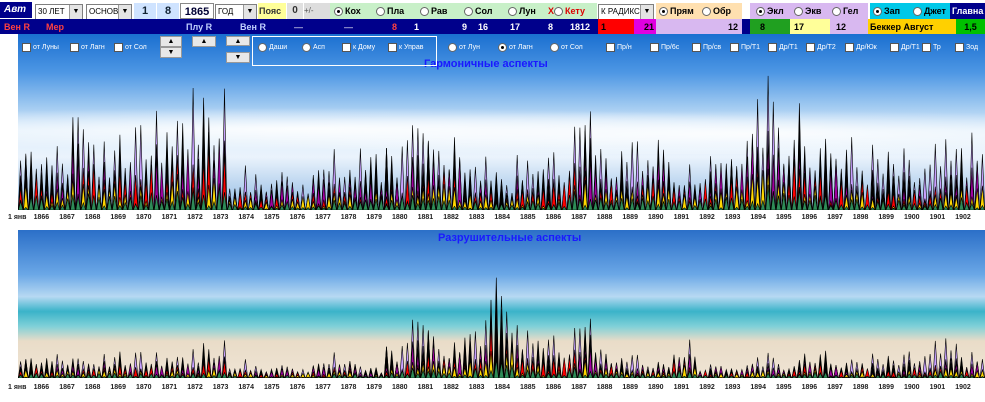  I want to click on radio-rav: Рав, so click(433, 11).